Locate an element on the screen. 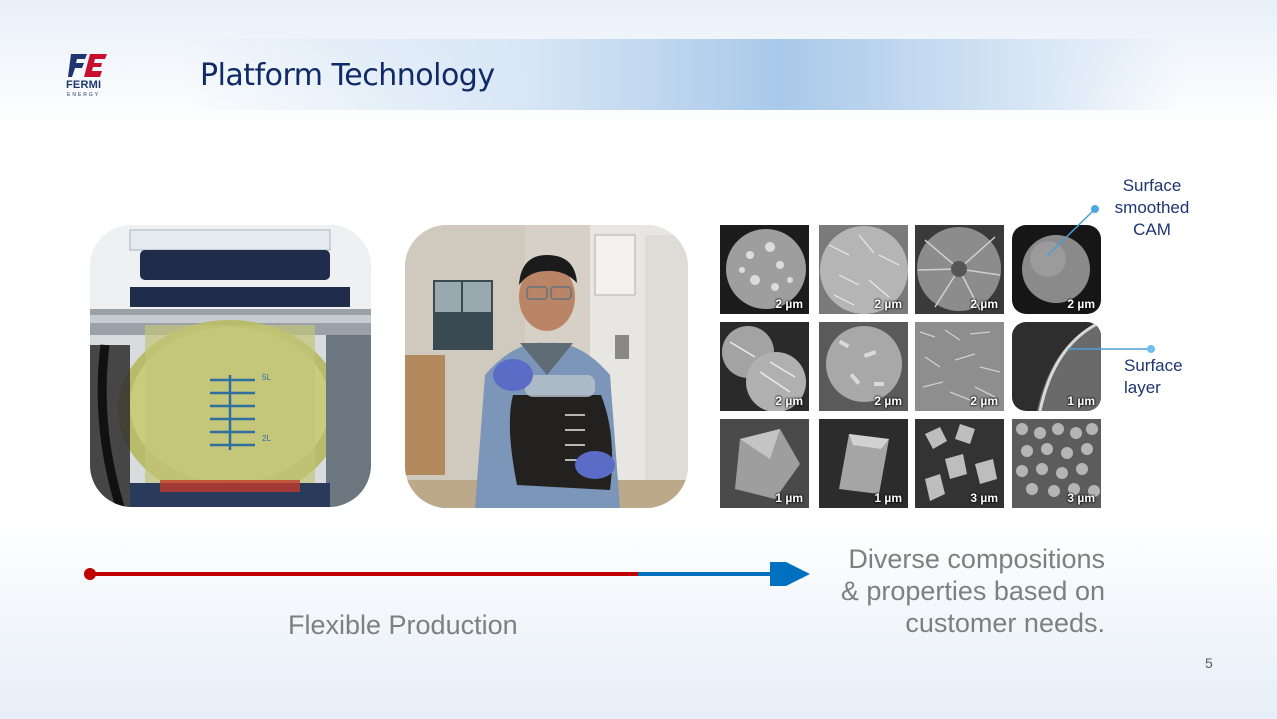  callout-line: layer is located at coordinates (1142, 387).